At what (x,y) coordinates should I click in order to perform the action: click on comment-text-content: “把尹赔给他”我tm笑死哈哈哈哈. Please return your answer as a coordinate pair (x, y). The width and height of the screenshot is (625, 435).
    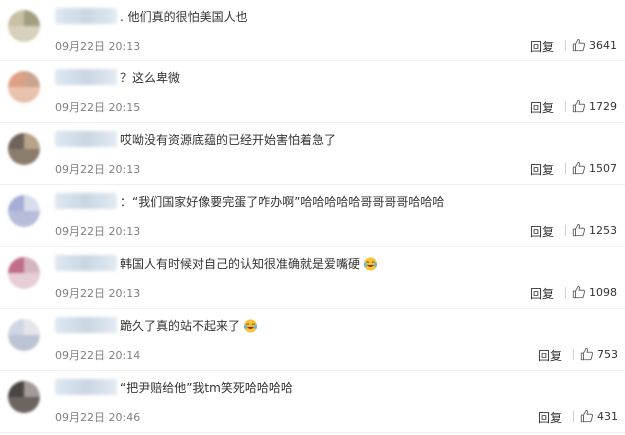
    Looking at the image, I should click on (206, 388).